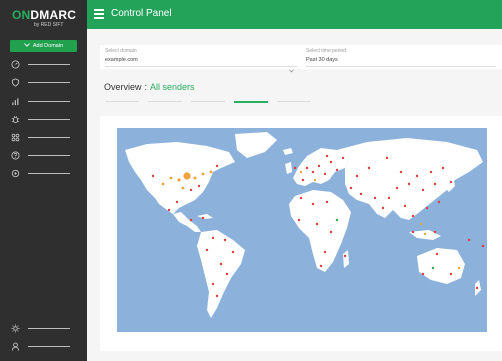 The height and width of the screenshot is (361, 502). I want to click on sidebar-item-help, so click(44, 155).